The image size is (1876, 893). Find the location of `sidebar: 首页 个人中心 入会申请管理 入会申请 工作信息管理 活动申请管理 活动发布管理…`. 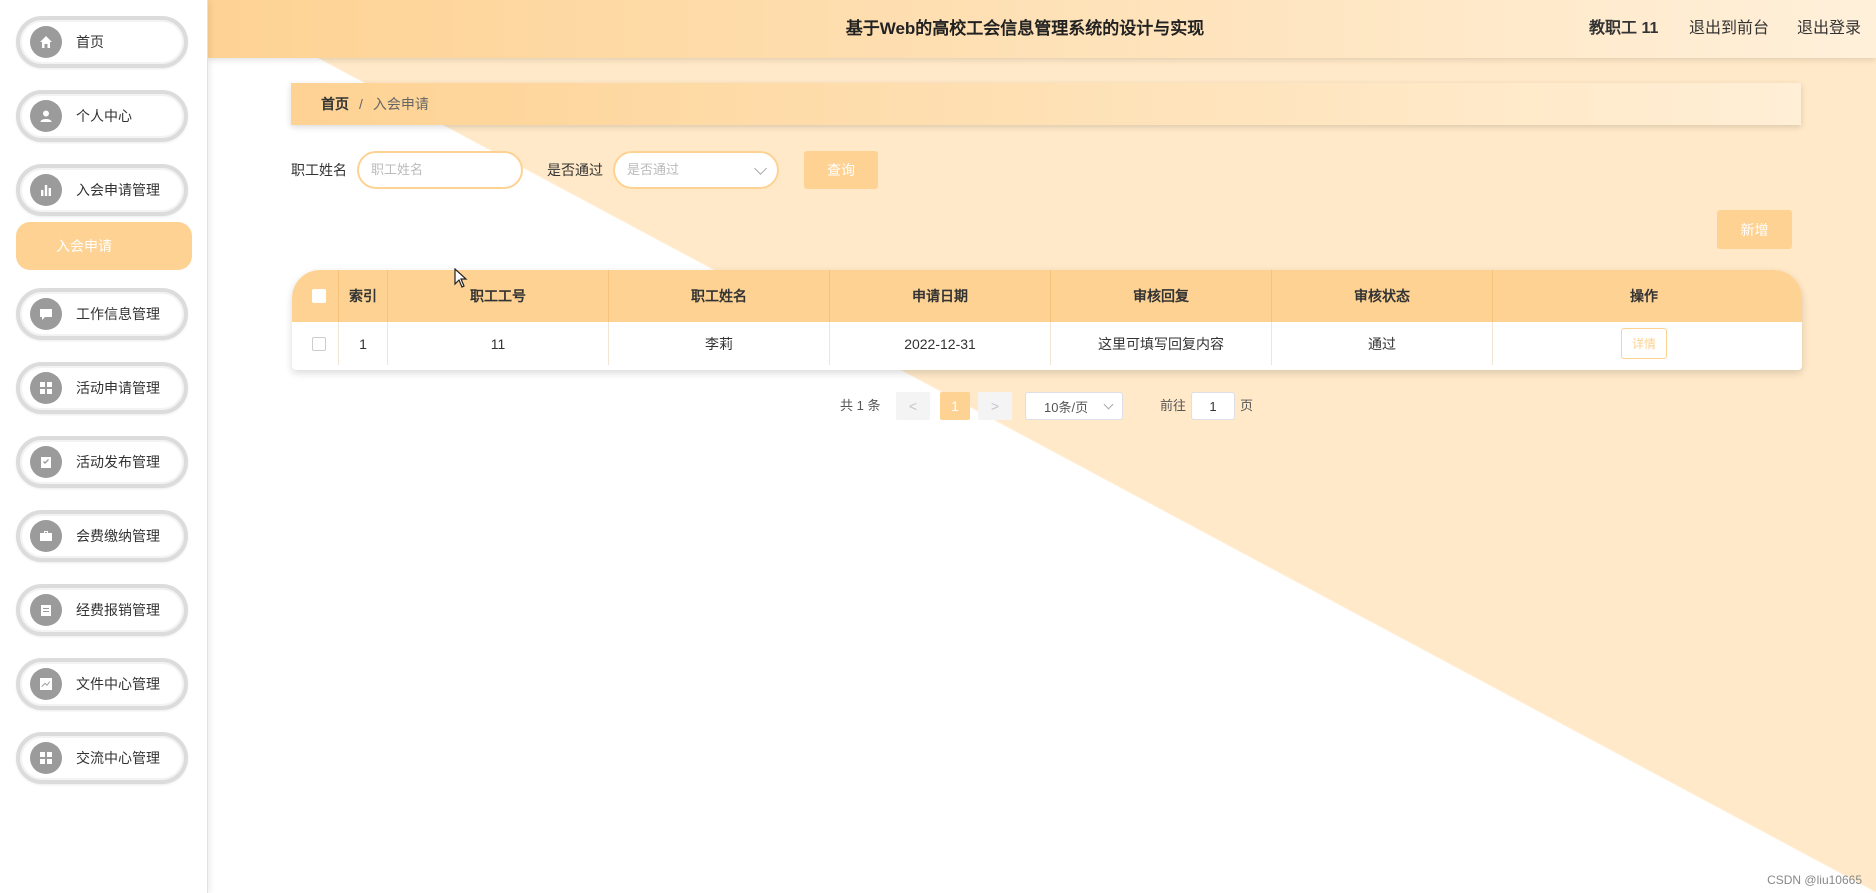

sidebar: 首页 个人中心 入会申请管理 入会申请 工作信息管理 活动申请管理 活动发布管理… is located at coordinates (104, 446).